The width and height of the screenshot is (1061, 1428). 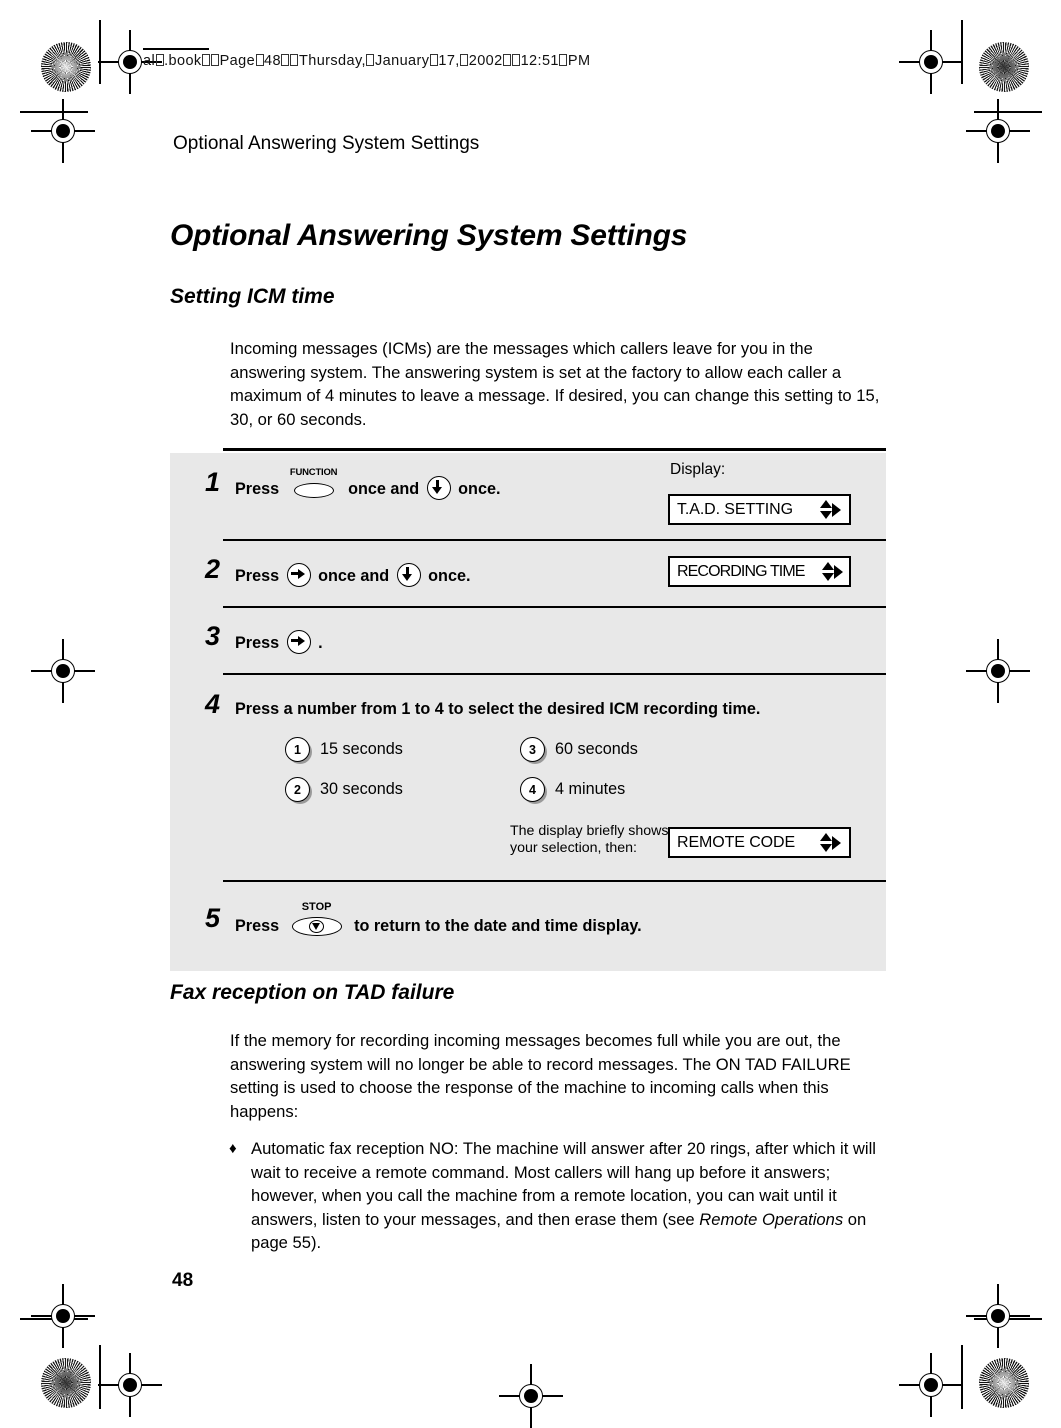 I want to click on number-key-4-icon: 4, so click(x=532, y=789).